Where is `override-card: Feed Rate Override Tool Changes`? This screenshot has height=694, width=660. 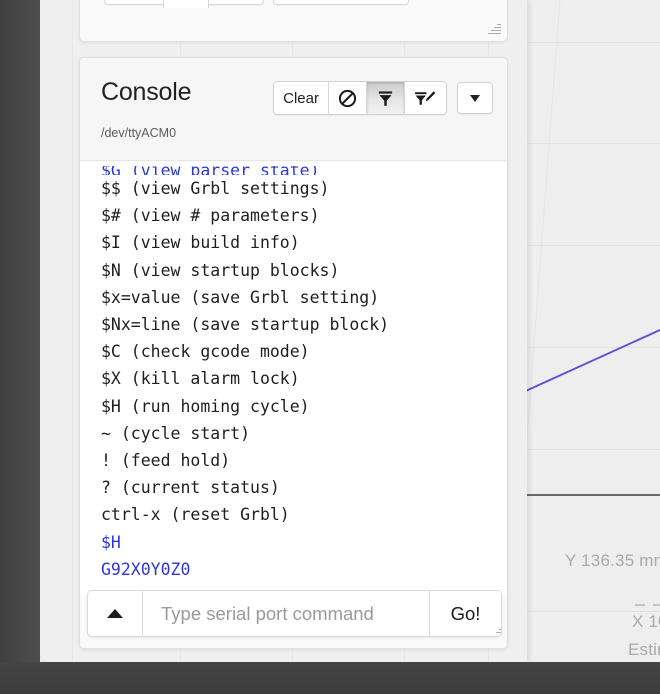 override-card: Feed Rate Override Tool Changes is located at coordinates (293, 21).